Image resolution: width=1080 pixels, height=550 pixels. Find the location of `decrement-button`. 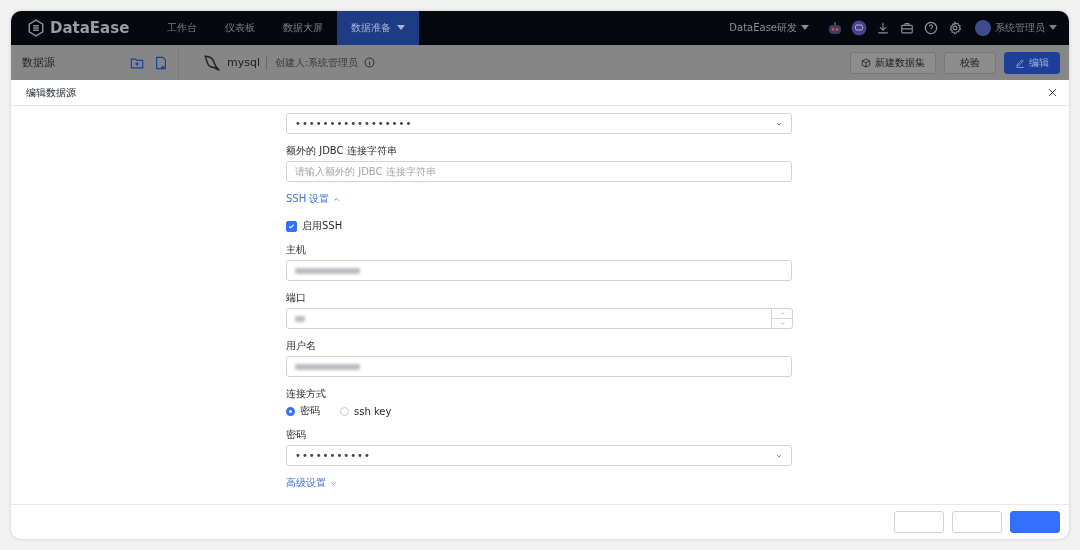

decrement-button is located at coordinates (782, 323).